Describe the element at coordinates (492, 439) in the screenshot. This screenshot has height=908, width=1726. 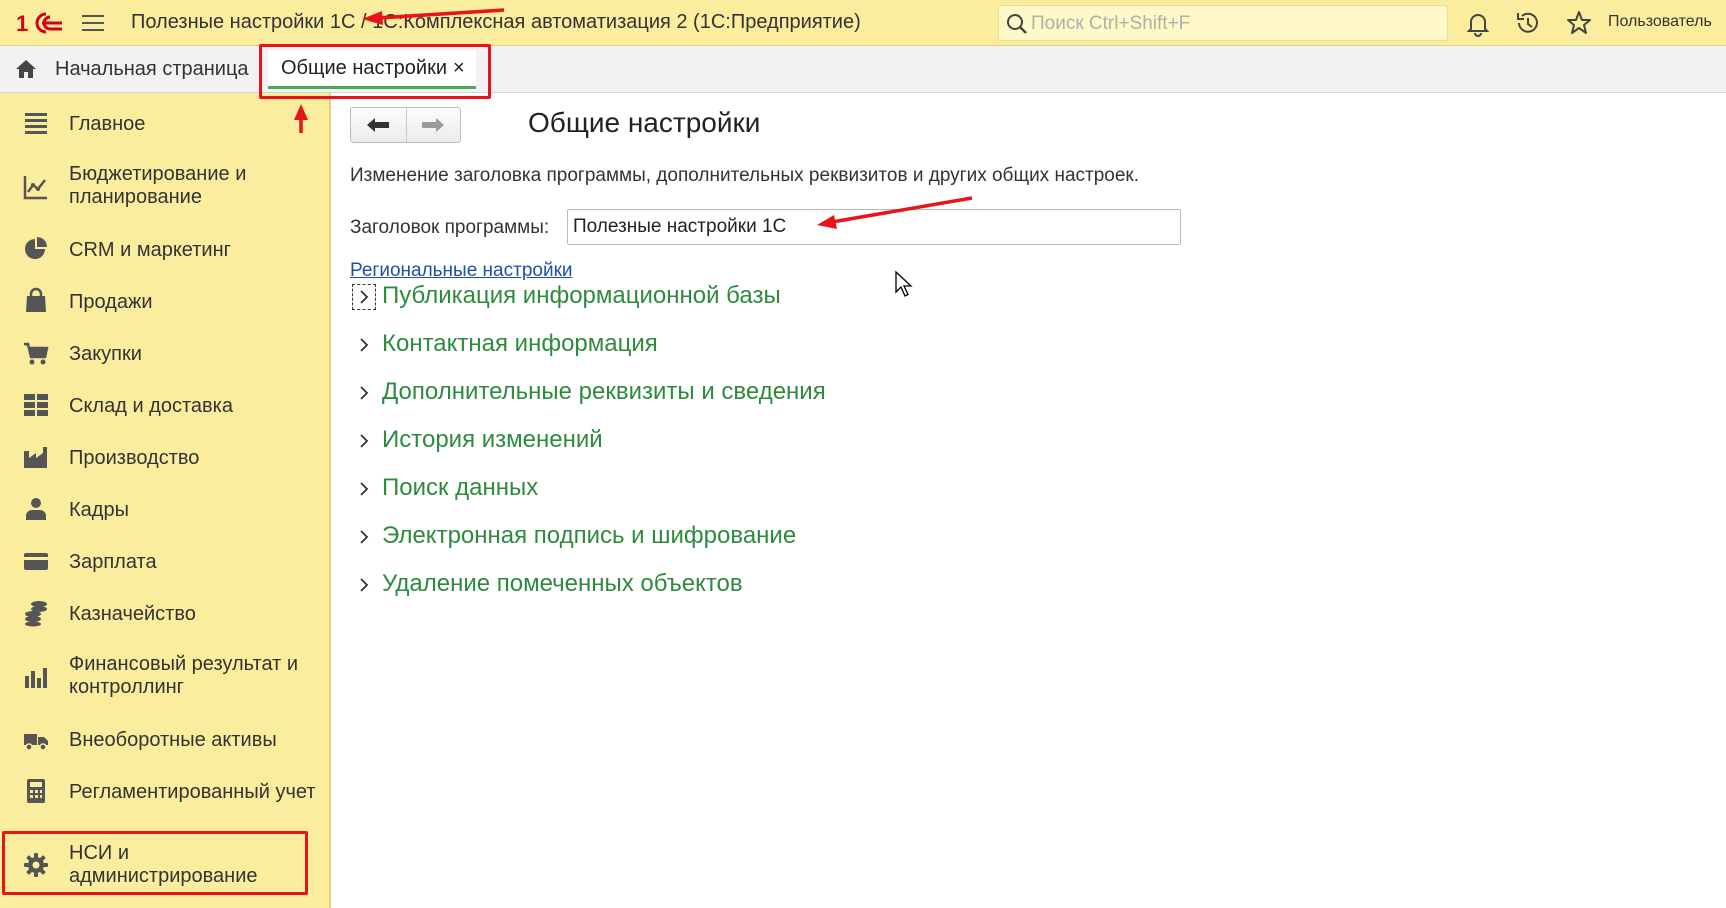
I see `group-label: История изменений` at that location.